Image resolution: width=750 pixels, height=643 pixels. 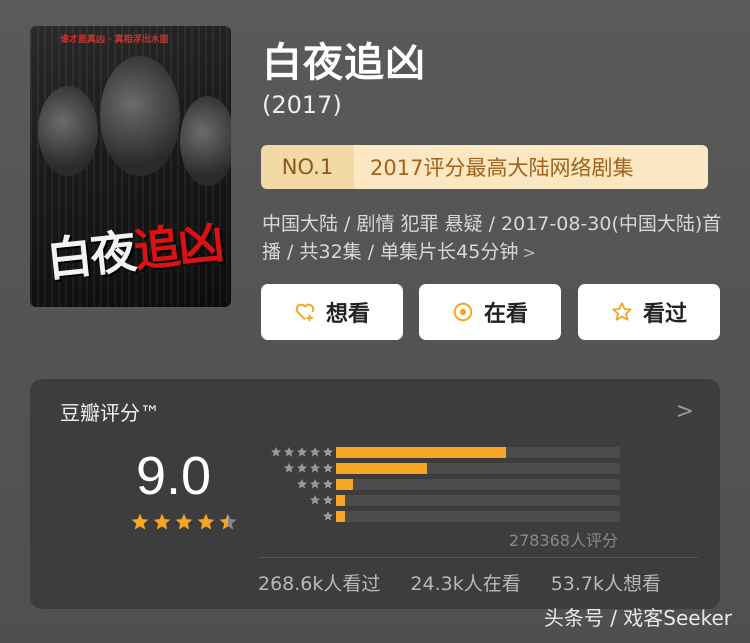 What do you see at coordinates (114, 40) in the screenshot?
I see `poster-tagline: 谁才是真凶 · 真相浮出水面` at bounding box center [114, 40].